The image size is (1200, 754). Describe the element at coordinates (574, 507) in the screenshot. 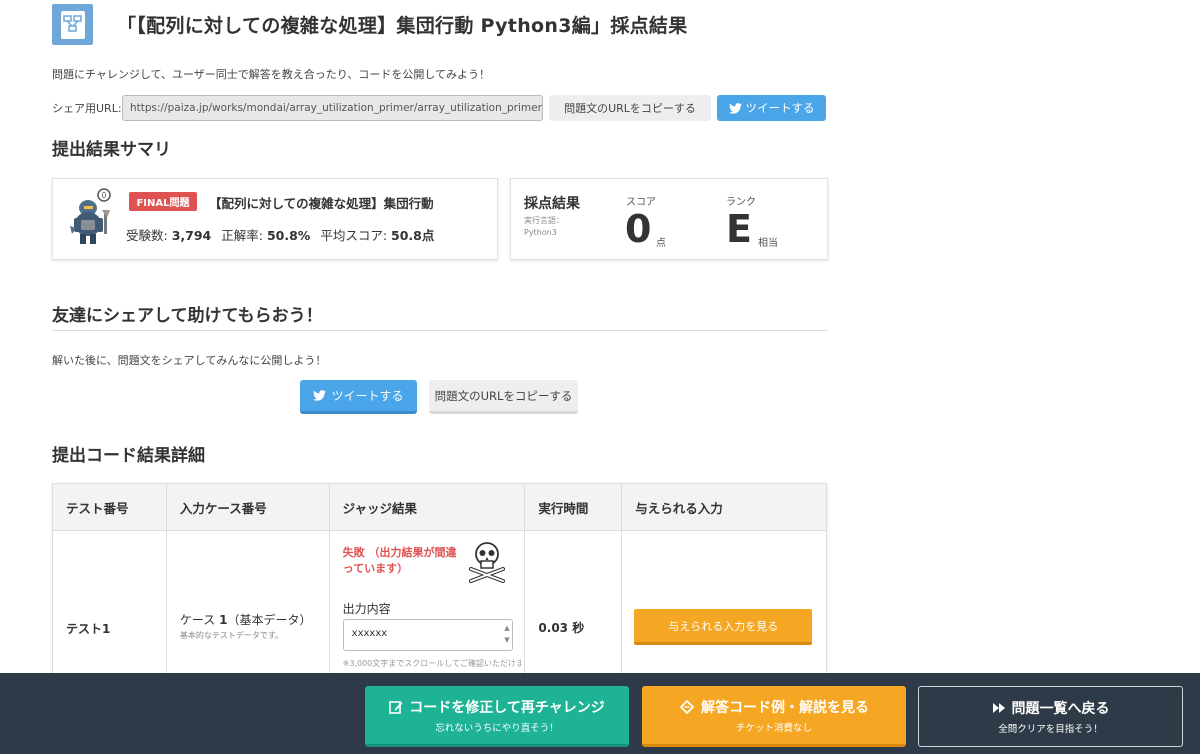

I see `col-exec-time: 実行時間` at that location.